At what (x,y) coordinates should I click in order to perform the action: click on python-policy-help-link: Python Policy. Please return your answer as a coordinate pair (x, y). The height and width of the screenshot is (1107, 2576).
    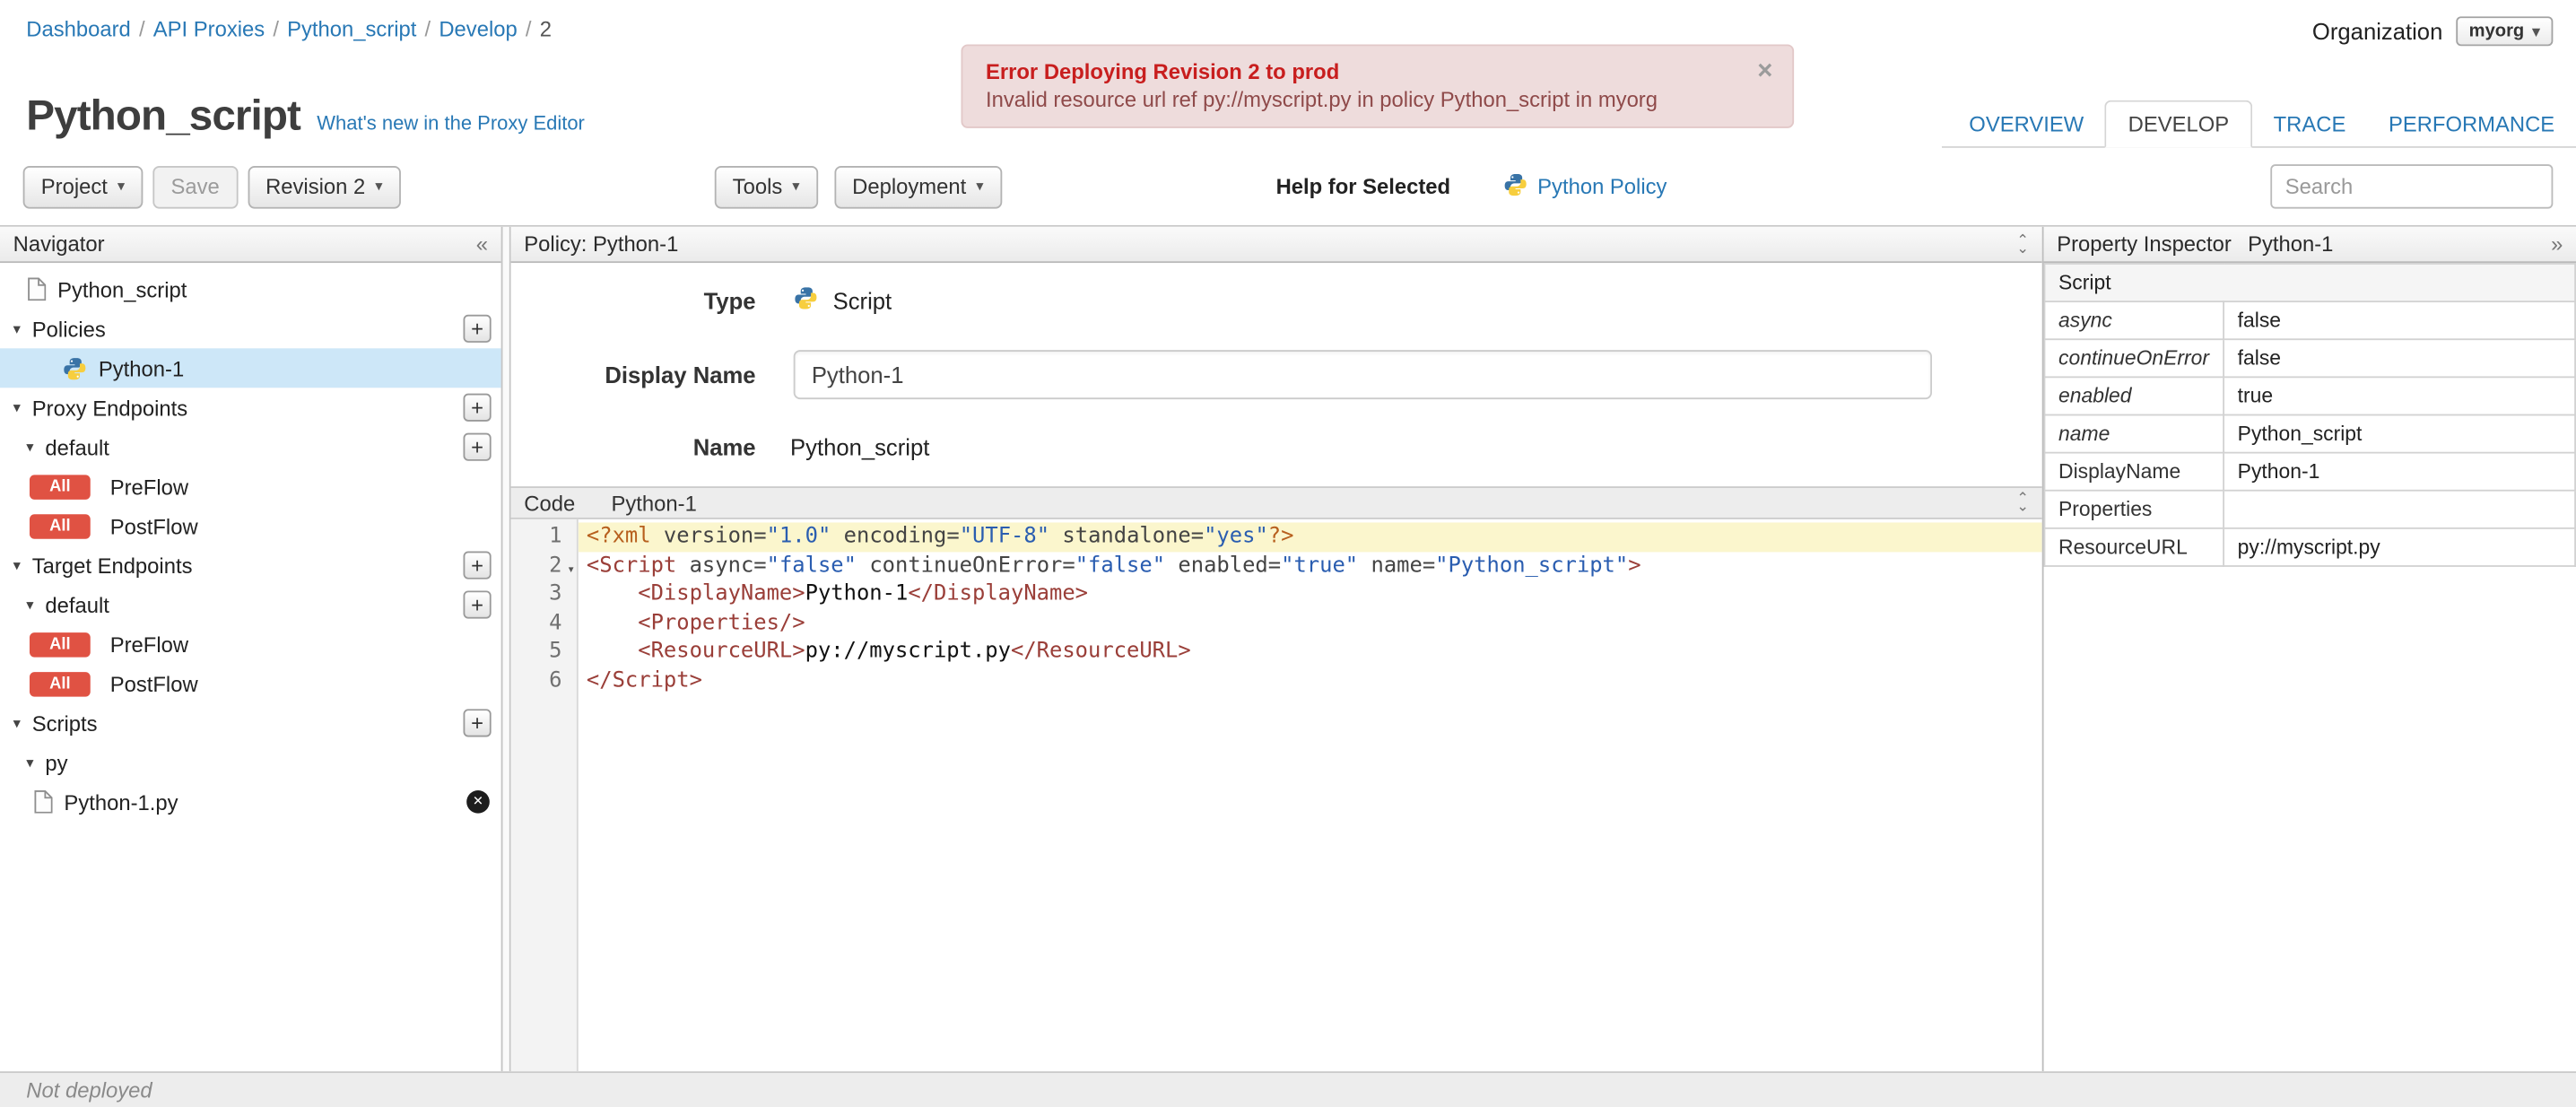
    Looking at the image, I should click on (1585, 186).